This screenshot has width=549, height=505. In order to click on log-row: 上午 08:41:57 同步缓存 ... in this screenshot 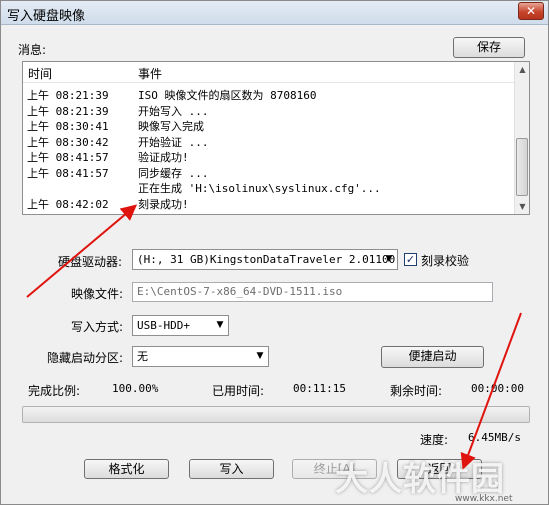, I will do `click(269, 172)`.